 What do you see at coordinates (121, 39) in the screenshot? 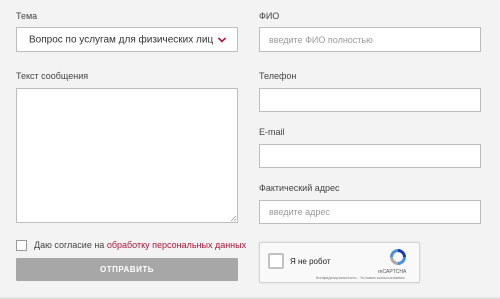
I see `topic-select-value: Вопрос по услугам для физических лиц` at bounding box center [121, 39].